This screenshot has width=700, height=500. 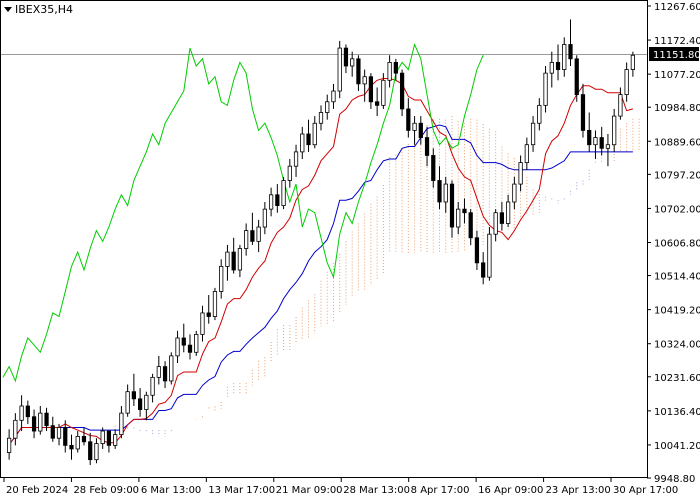 I want to click on x-tick-label: 13 Mar 17:00, so click(x=241, y=490).